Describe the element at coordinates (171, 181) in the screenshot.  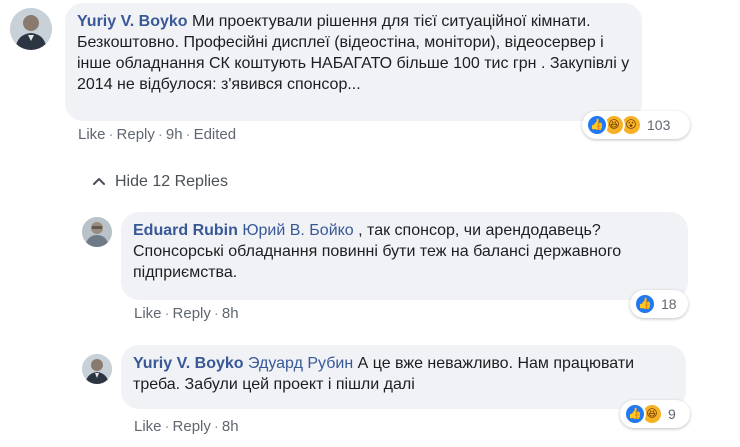
I see `hide-replies-label: Hide 12 Replies` at that location.